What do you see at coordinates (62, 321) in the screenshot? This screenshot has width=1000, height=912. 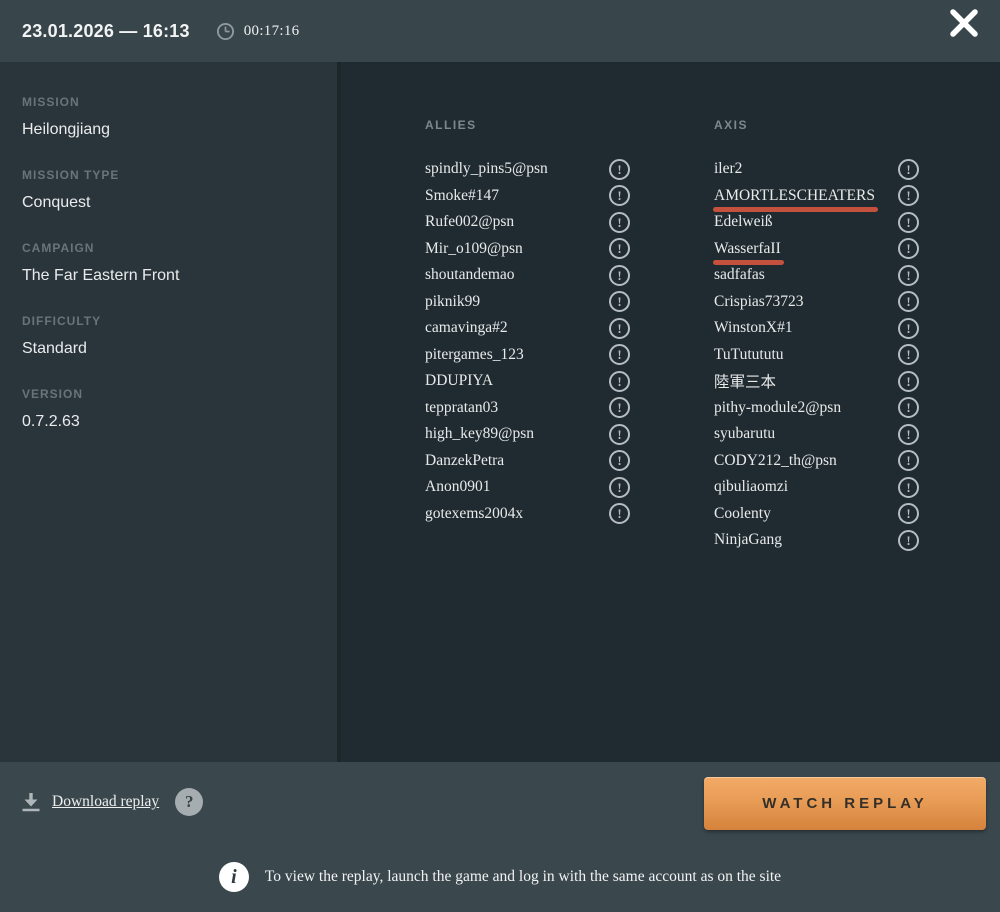 I see `mission-info-label: DIFFICULTY` at bounding box center [62, 321].